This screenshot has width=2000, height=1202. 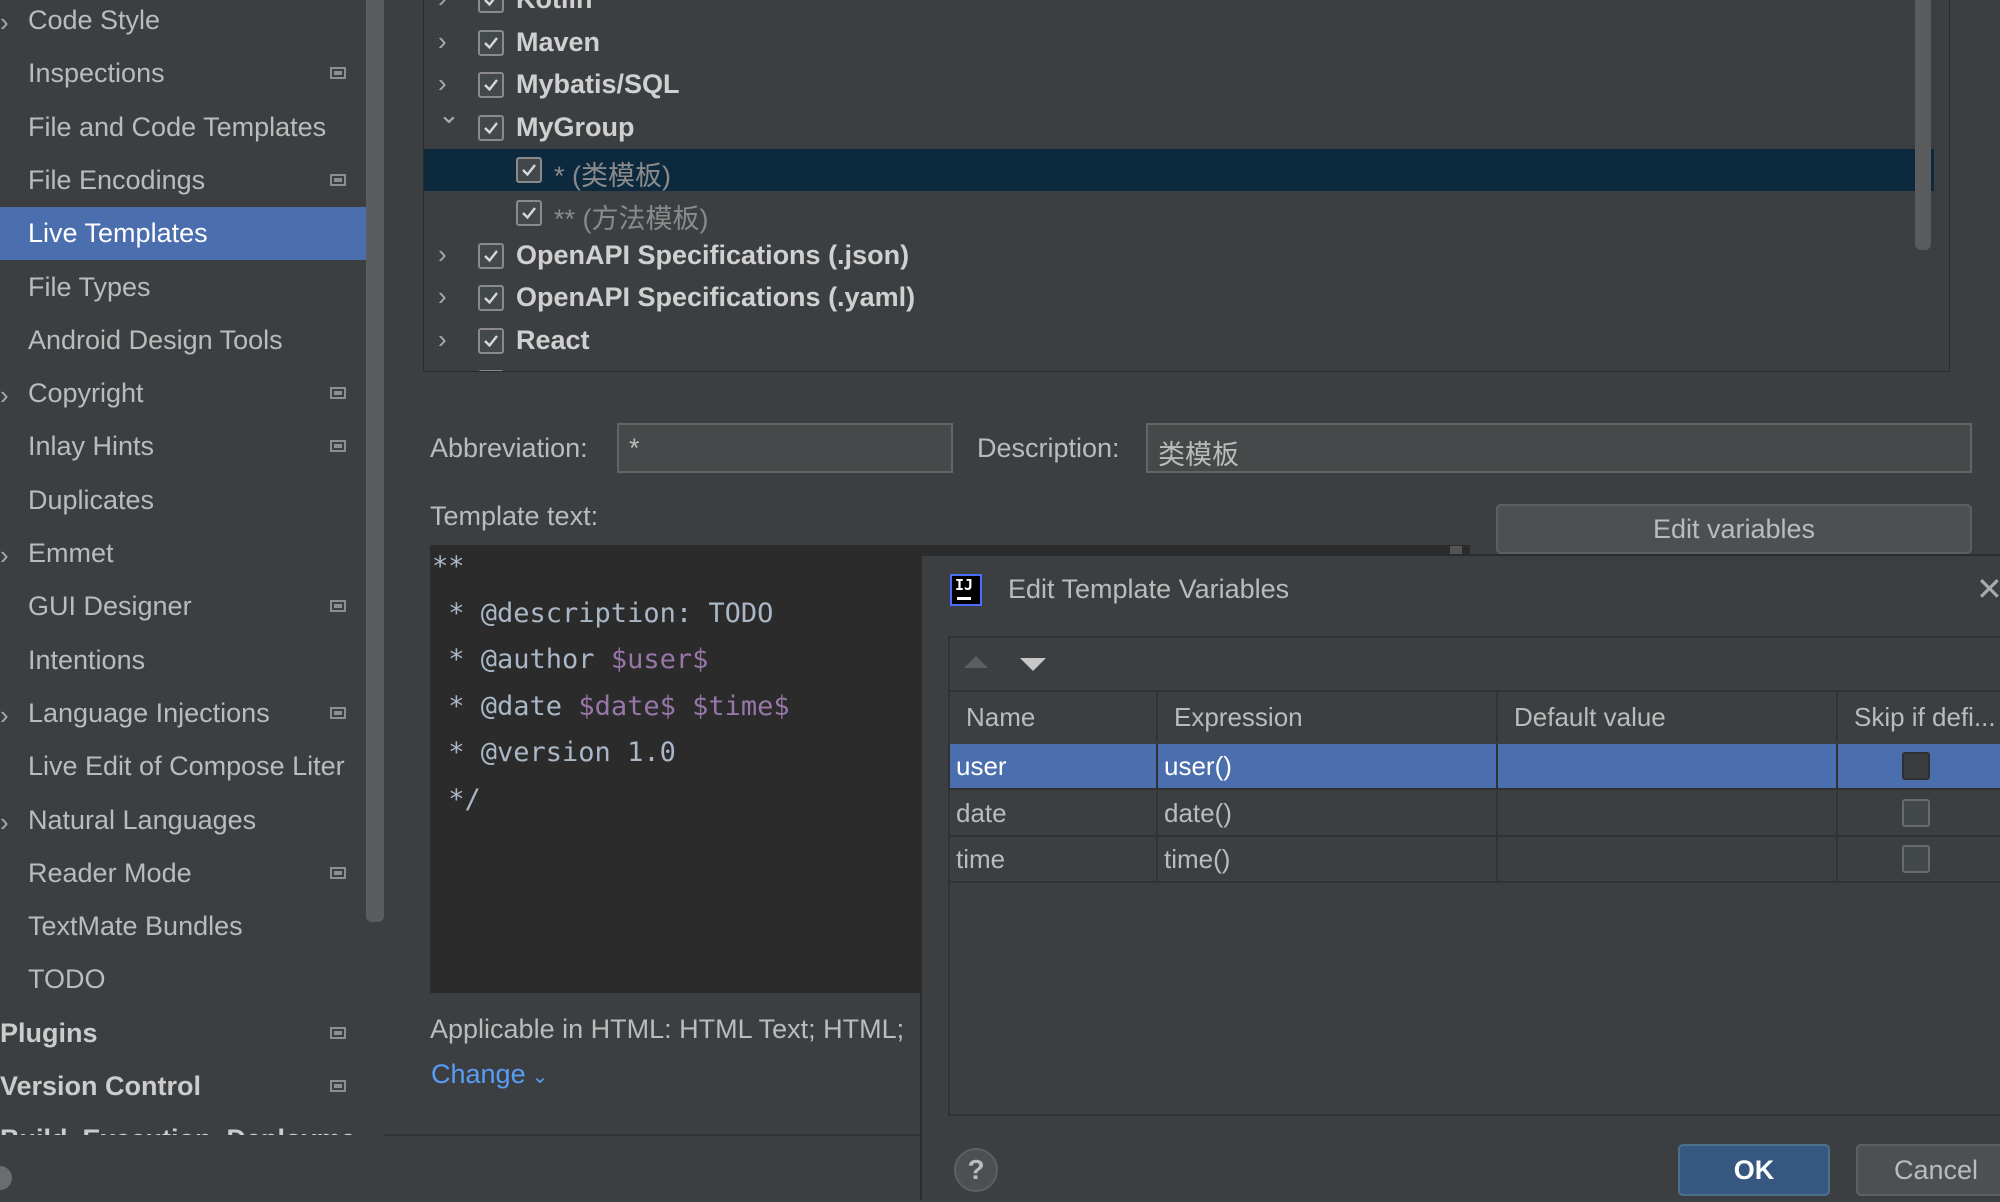 I want to click on variable-expression-cell: date(), so click(x=1328, y=812).